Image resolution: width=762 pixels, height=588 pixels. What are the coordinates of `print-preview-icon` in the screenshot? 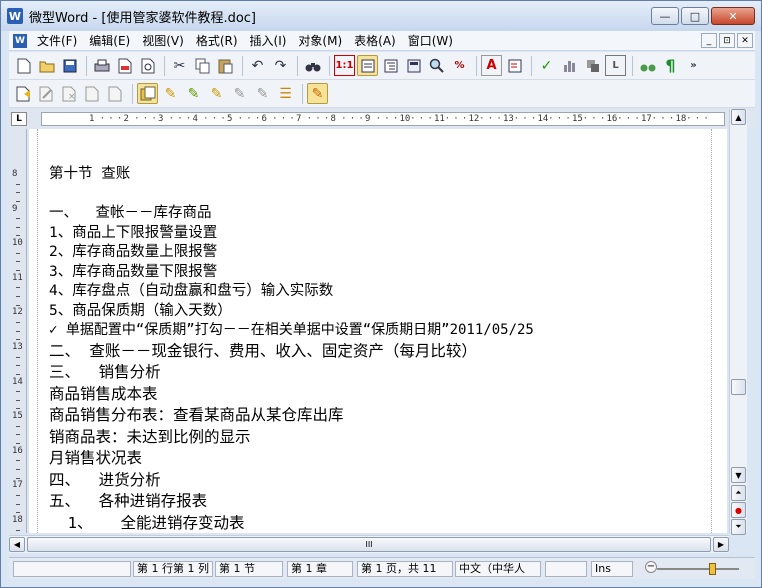 It's located at (147, 65).